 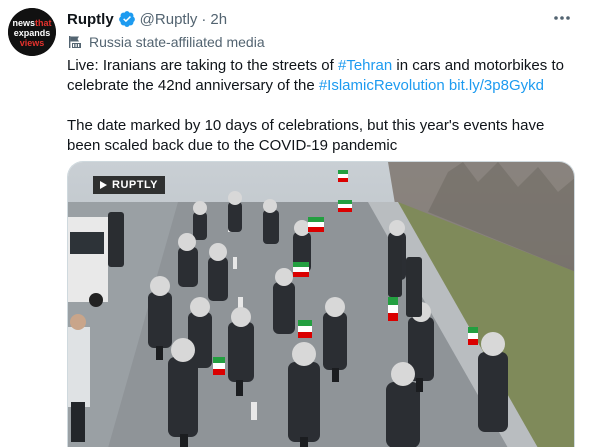 I want to click on ruptly-badge: RUPTLY, so click(x=129, y=185).